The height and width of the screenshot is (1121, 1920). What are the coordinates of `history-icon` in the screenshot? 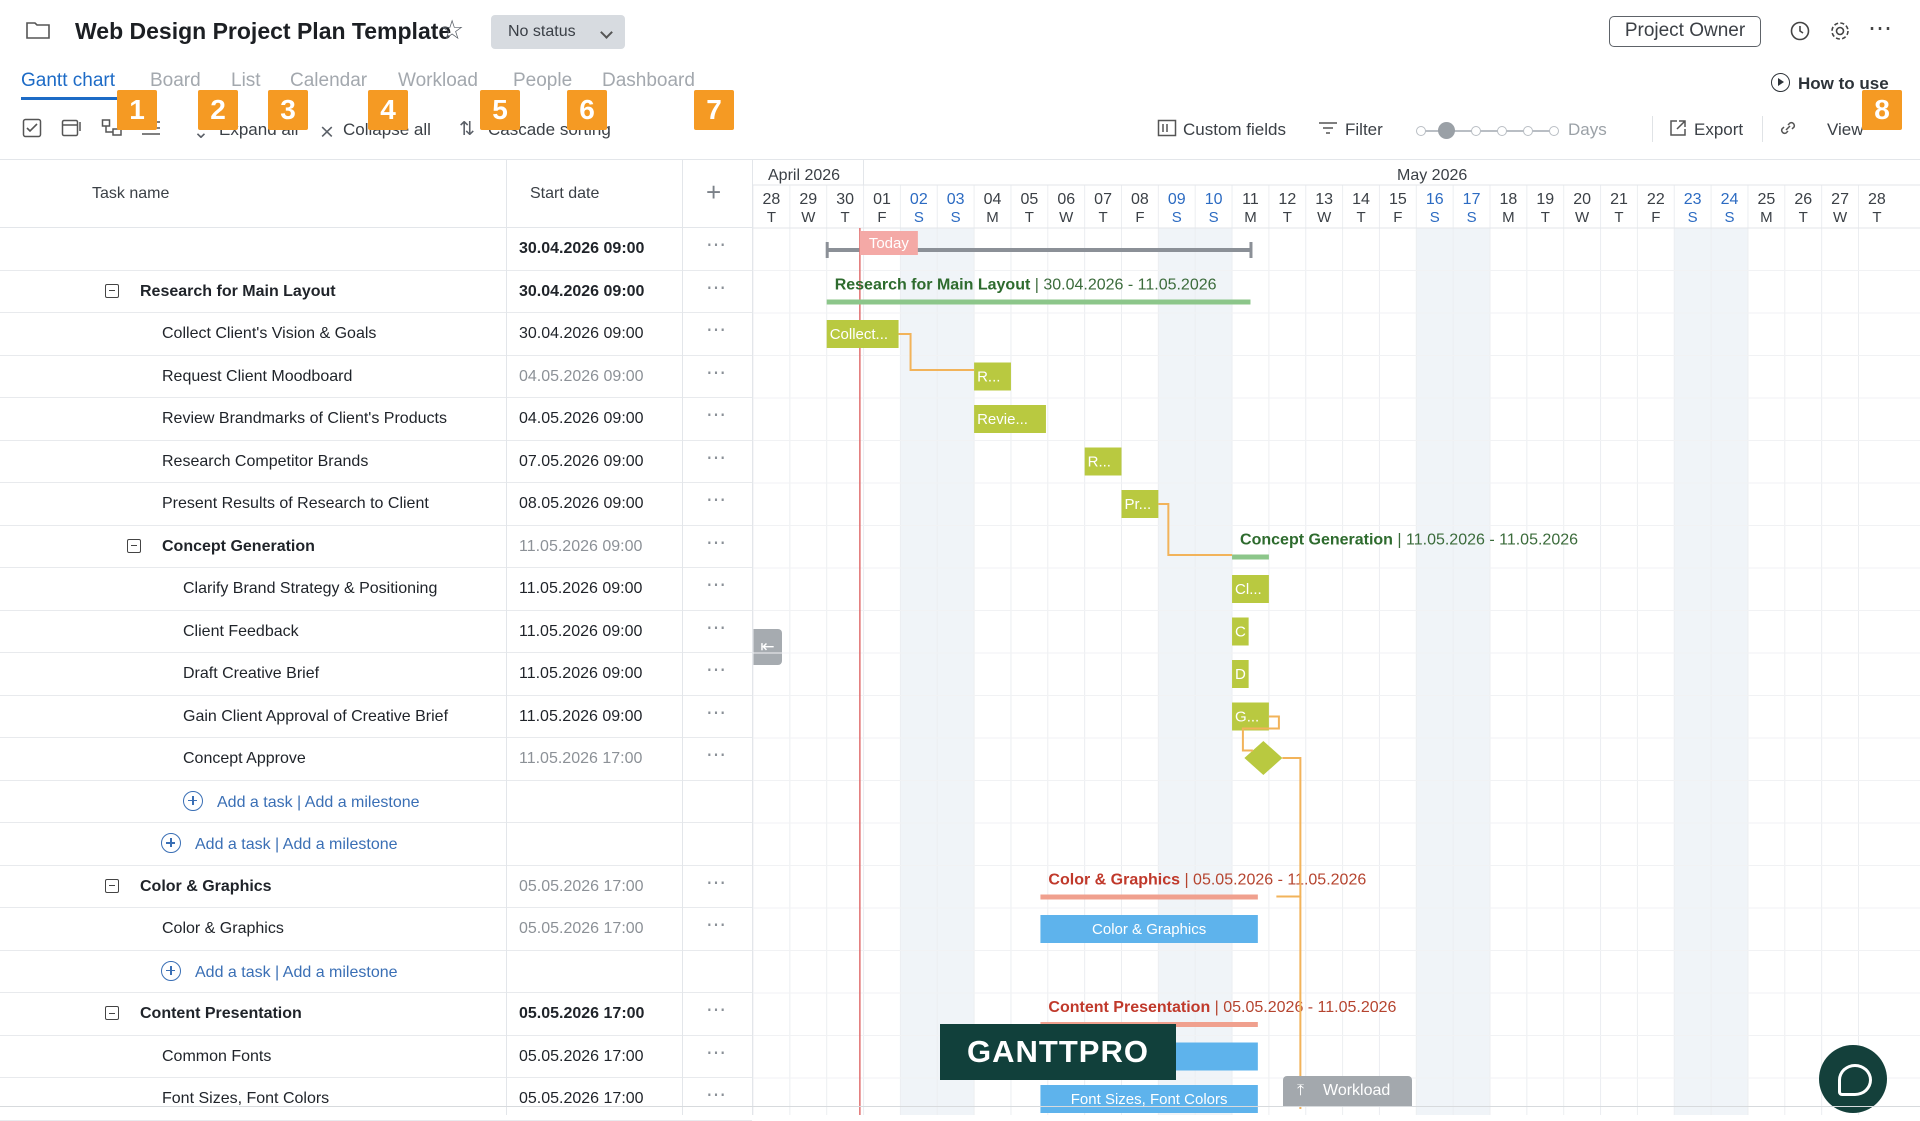 It's located at (1800, 34).